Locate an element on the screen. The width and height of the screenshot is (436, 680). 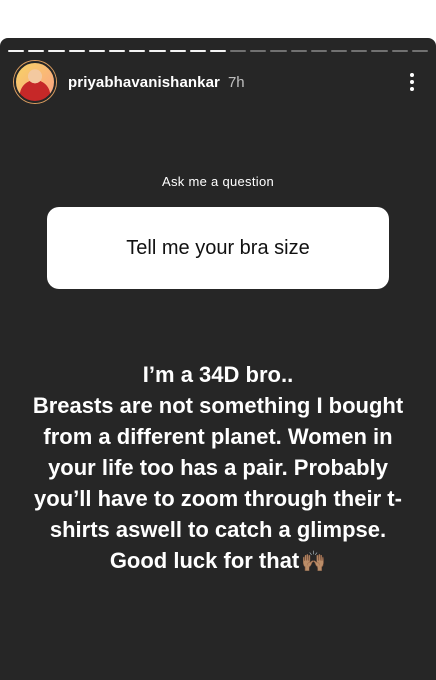
story-header: priyabhavanishankar 7h is located at coordinates (218, 82).